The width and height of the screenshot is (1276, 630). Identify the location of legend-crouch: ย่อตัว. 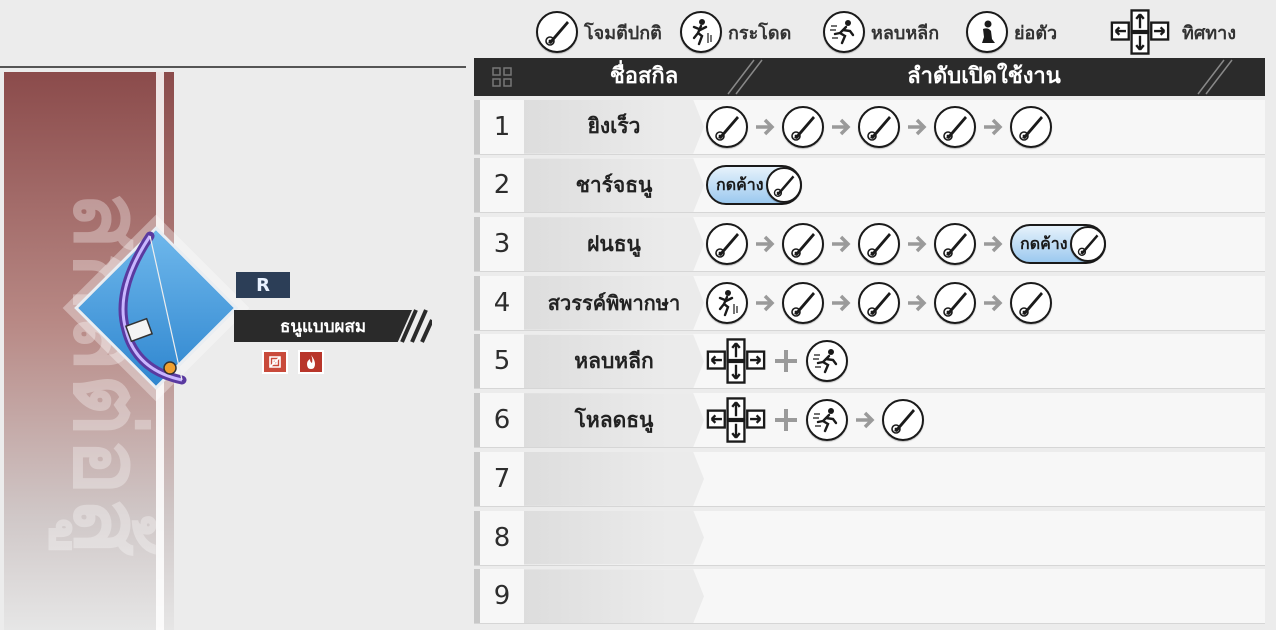
(1012, 32).